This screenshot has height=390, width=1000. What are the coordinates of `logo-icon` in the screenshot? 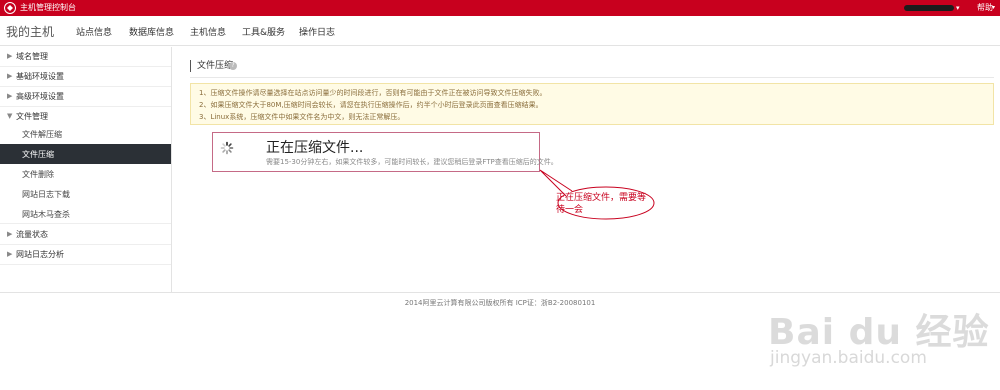 It's located at (10, 8).